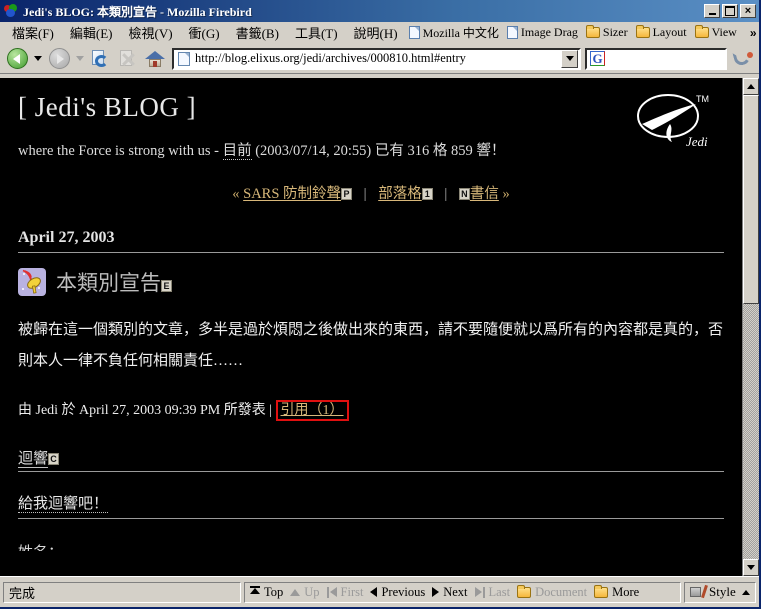  What do you see at coordinates (108, 283) in the screenshot?
I see `entry-title-text: 本類別宣告` at bounding box center [108, 283].